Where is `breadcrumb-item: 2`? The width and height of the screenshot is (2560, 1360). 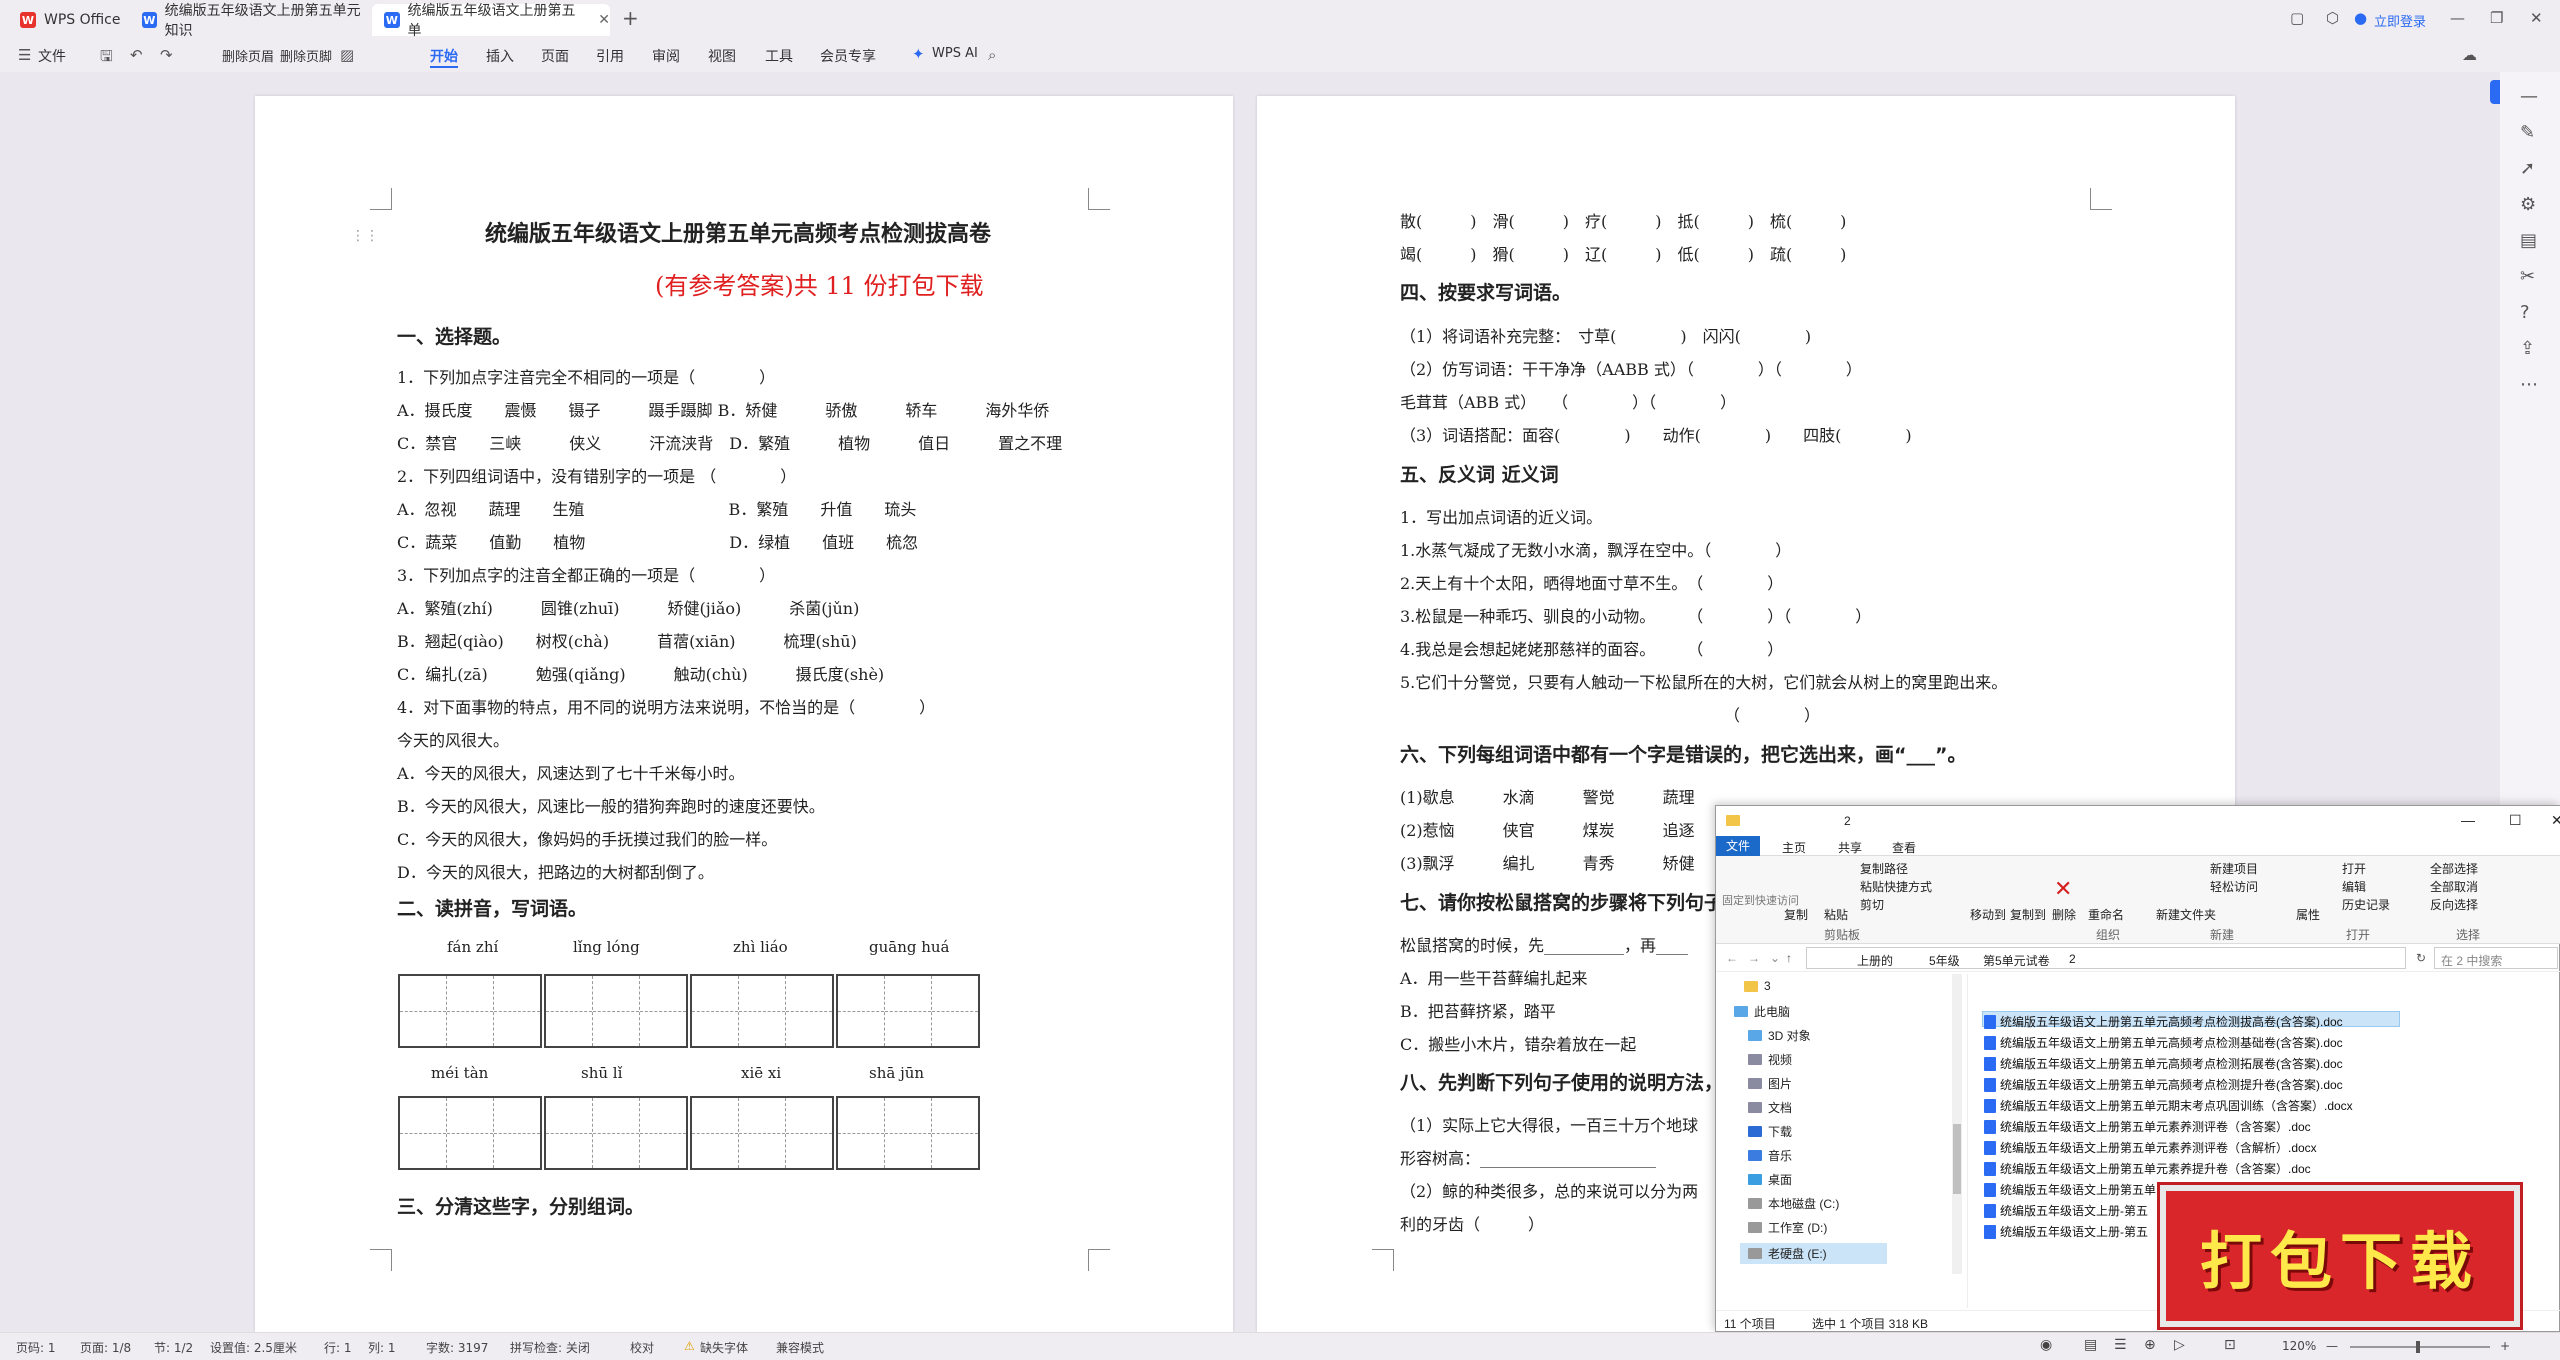
breadcrumb-item: 2 is located at coordinates (2072, 959).